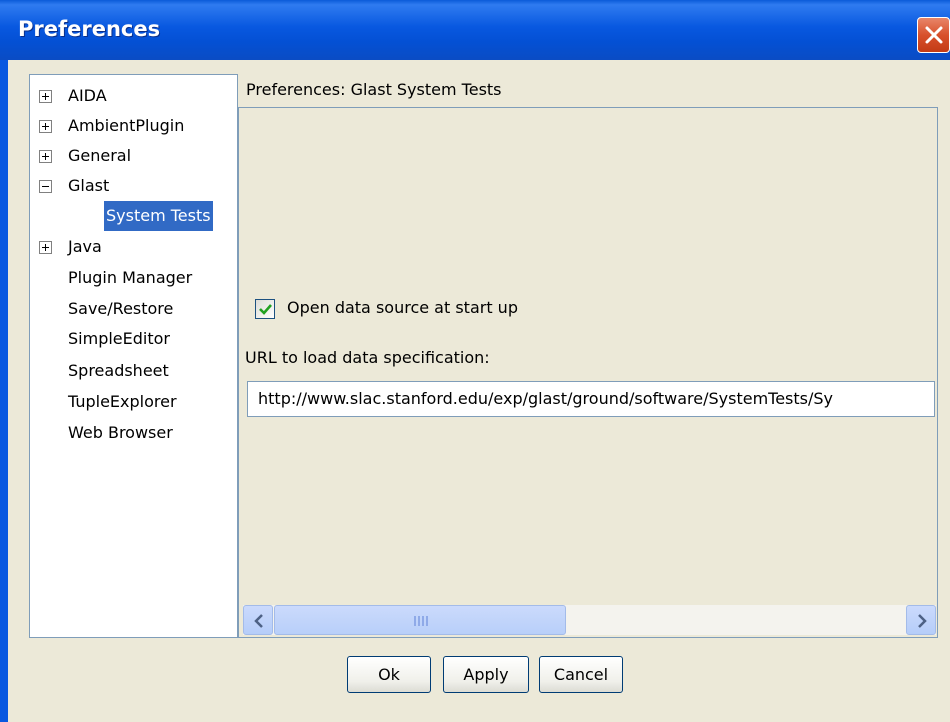 This screenshot has width=950, height=722. I want to click on tree-item-label: AmbientPlugin, so click(126, 125).